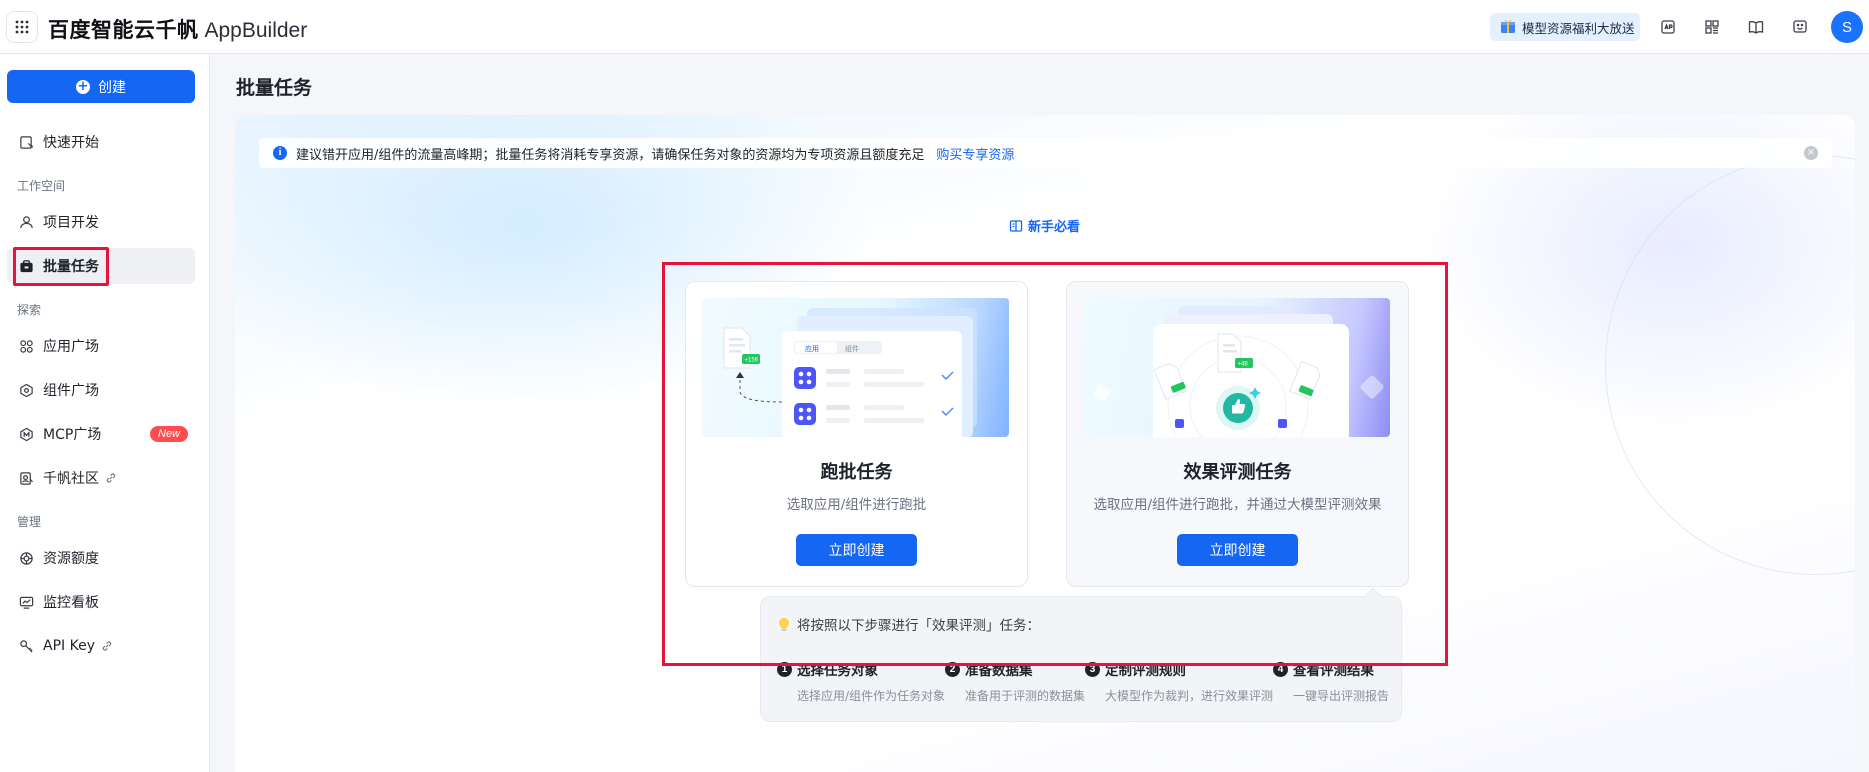  Describe the element at coordinates (856, 550) in the screenshot. I see `create-batch-run-button: 立即创建` at that location.